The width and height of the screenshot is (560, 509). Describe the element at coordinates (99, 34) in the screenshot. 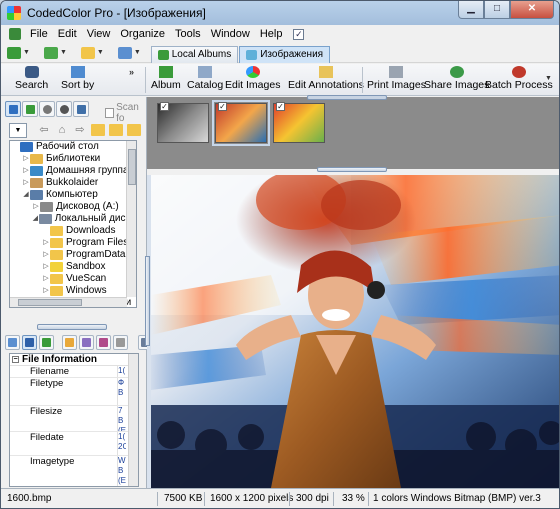

I see `menu-view: View` at that location.